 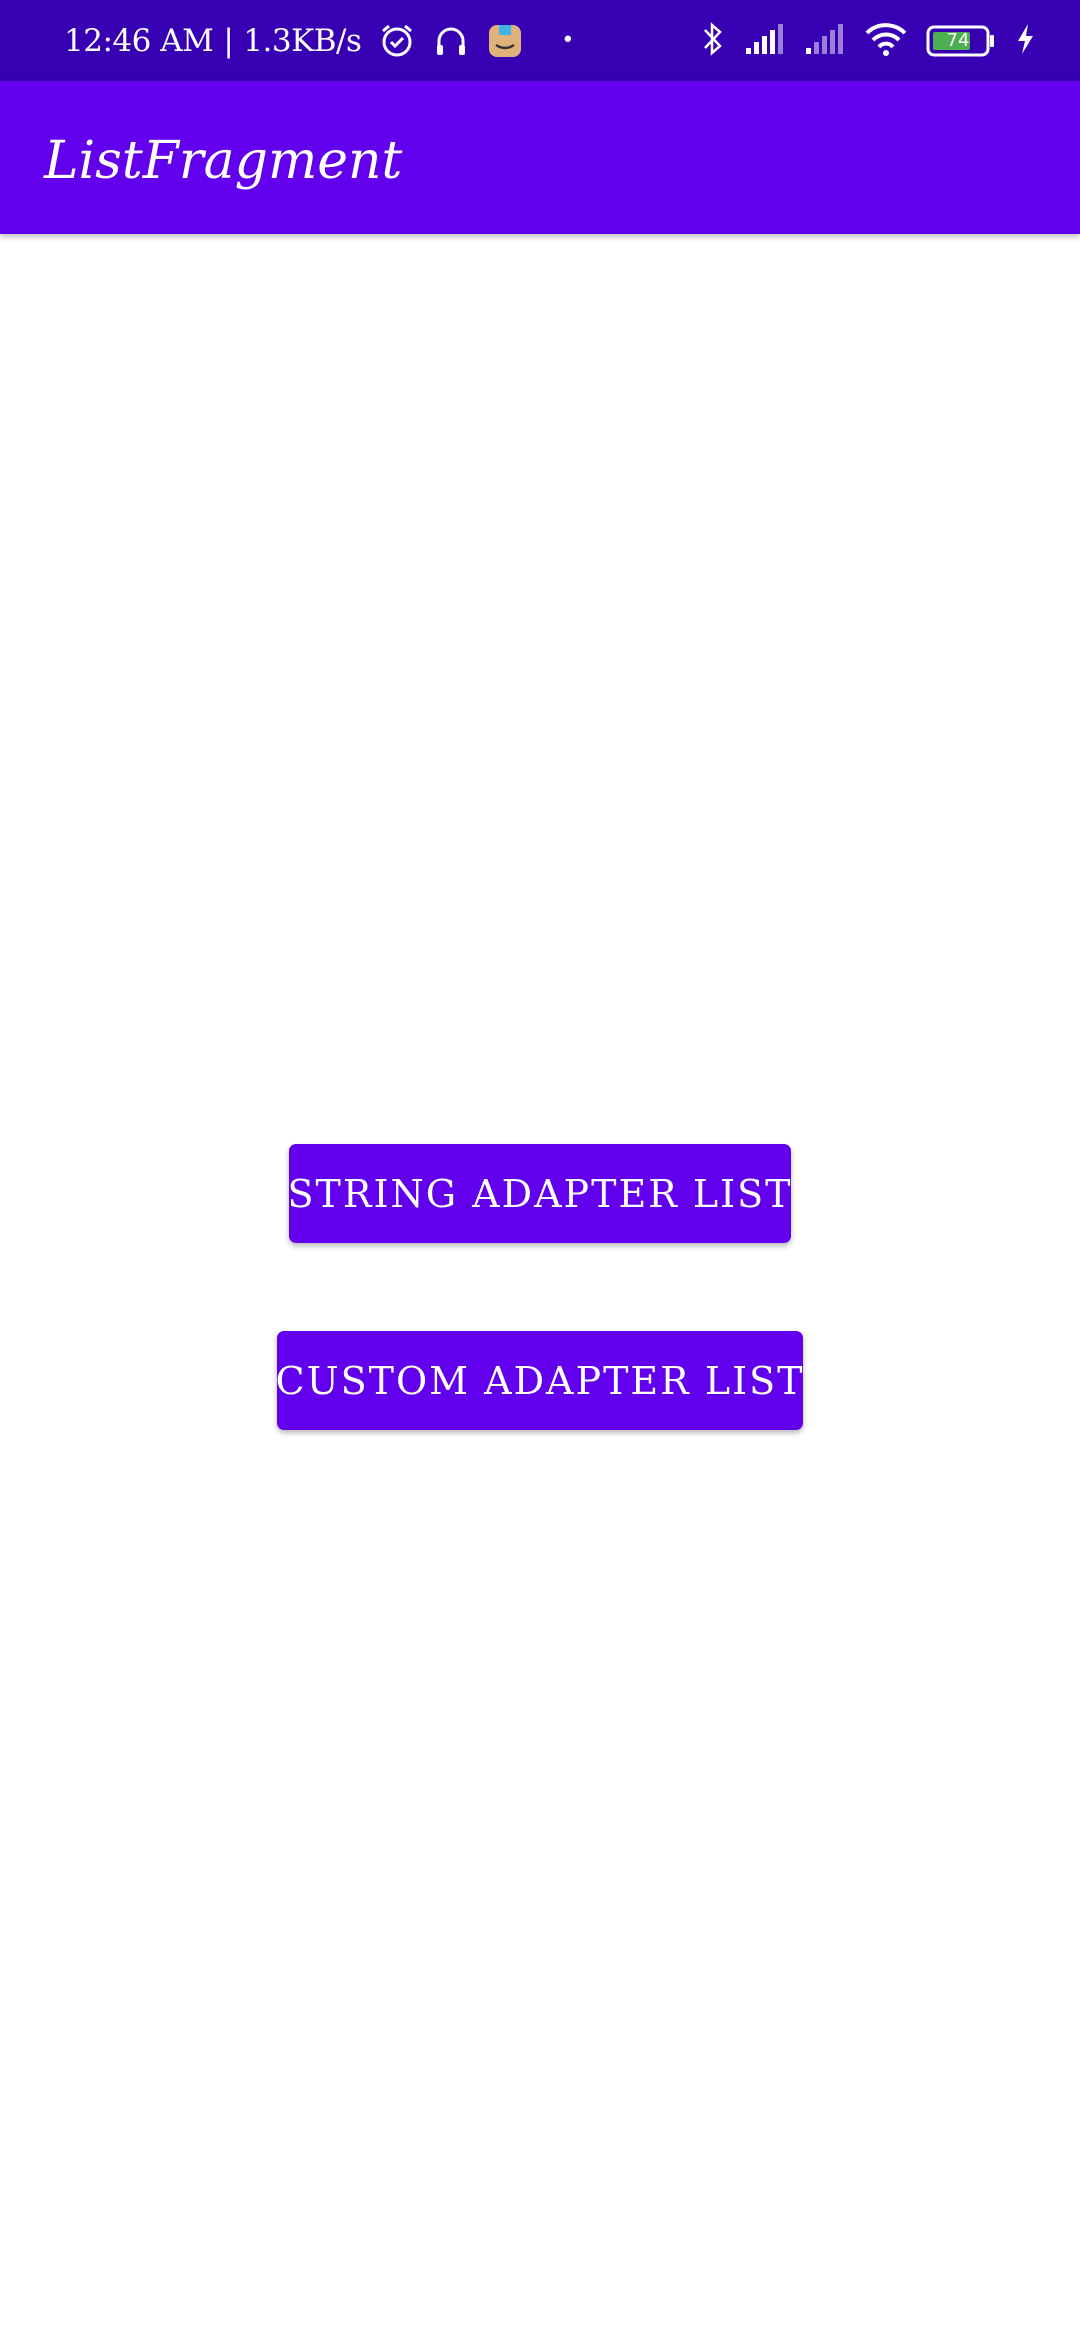 I want to click on status-bar: 12:46 AM | 1.3KB/s • 74, so click(x=540, y=40).